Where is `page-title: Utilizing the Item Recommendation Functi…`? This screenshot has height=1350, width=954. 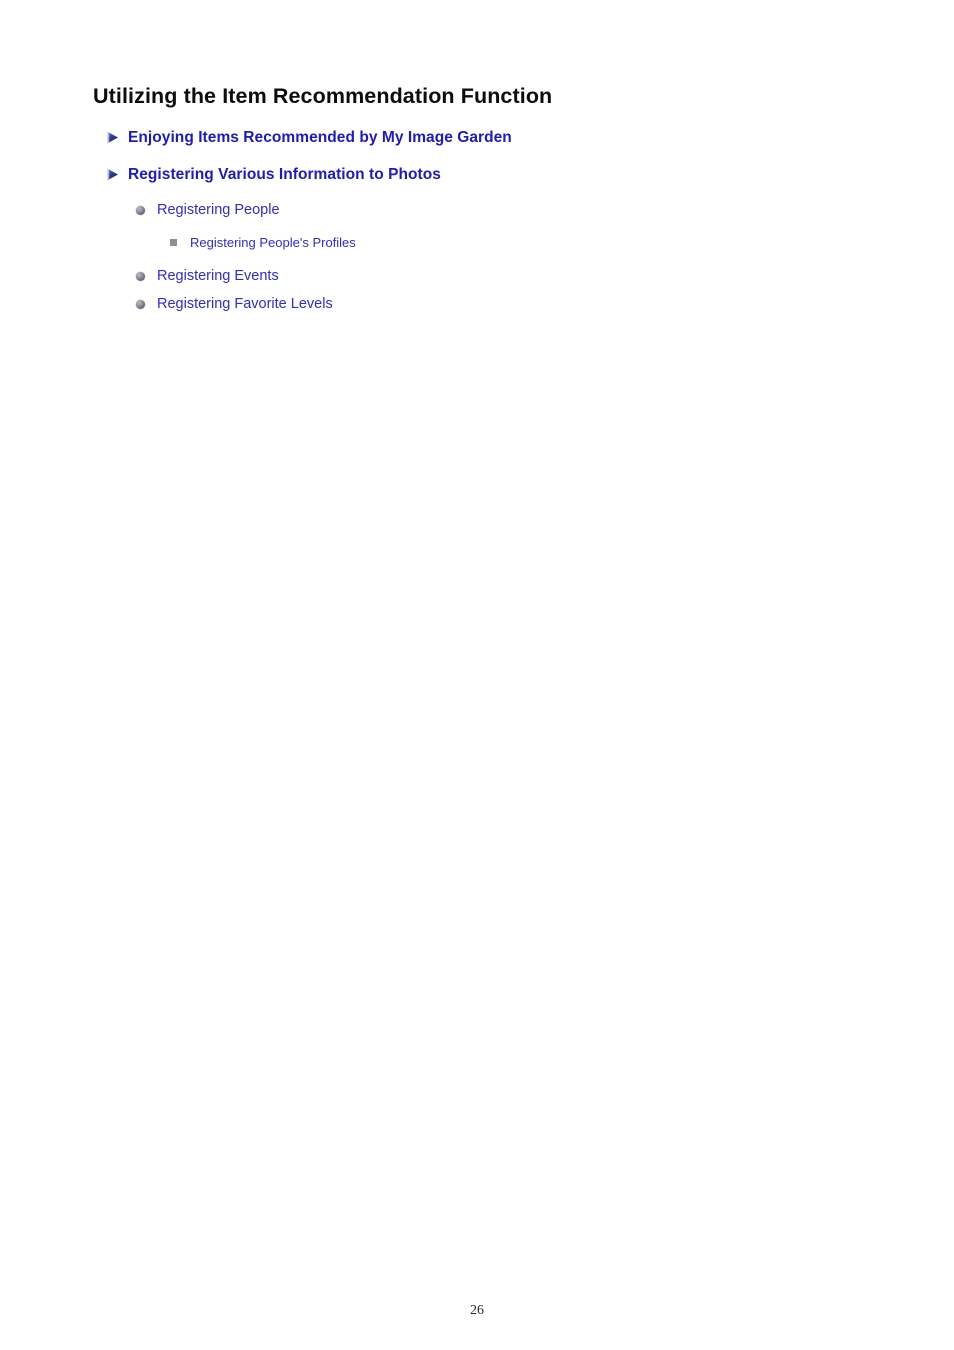 page-title: Utilizing the Item Recommendation Functi… is located at coordinates (323, 96).